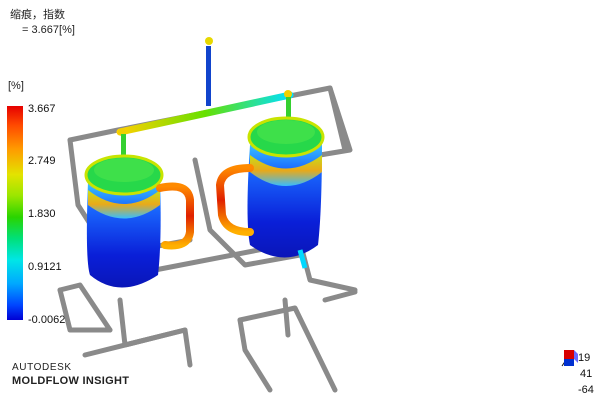 The image size is (600, 400). Describe the element at coordinates (569, 362) in the screenshot. I see `triad-y-icon` at that location.